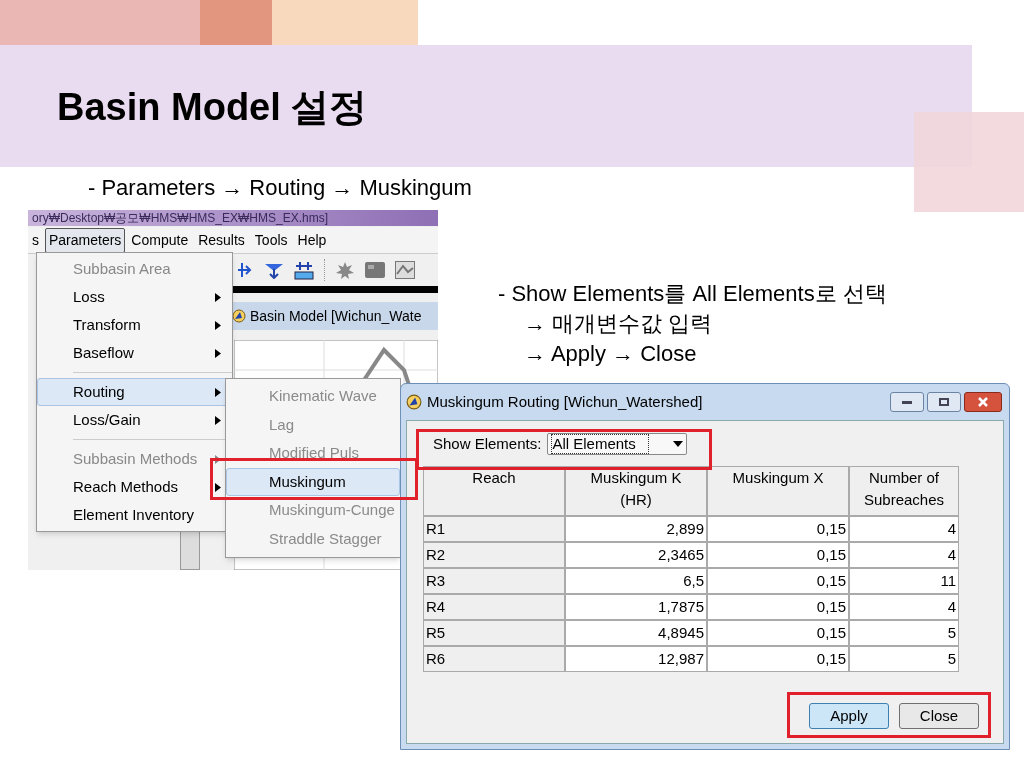 This screenshot has width=1024, height=768. I want to click on table-cell: 4,8945, so click(636, 633).